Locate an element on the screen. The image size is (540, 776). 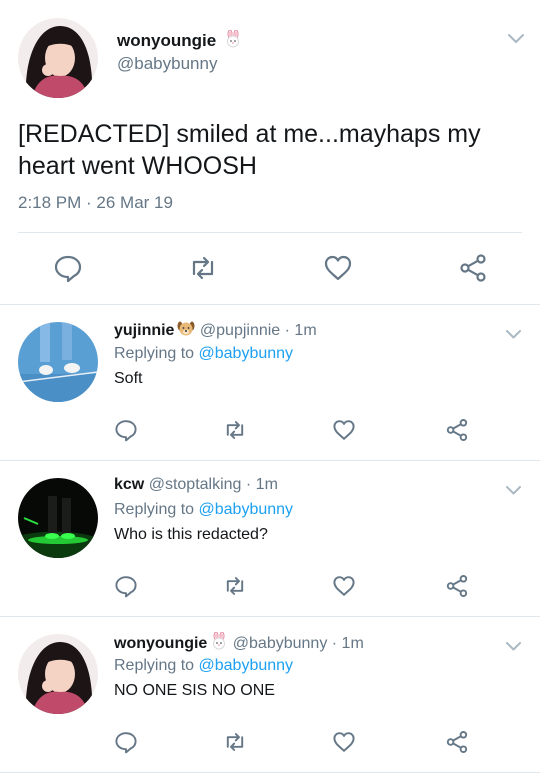
reply-header: wonyoungie @babybunny · 1m is located at coordinates (239, 642).